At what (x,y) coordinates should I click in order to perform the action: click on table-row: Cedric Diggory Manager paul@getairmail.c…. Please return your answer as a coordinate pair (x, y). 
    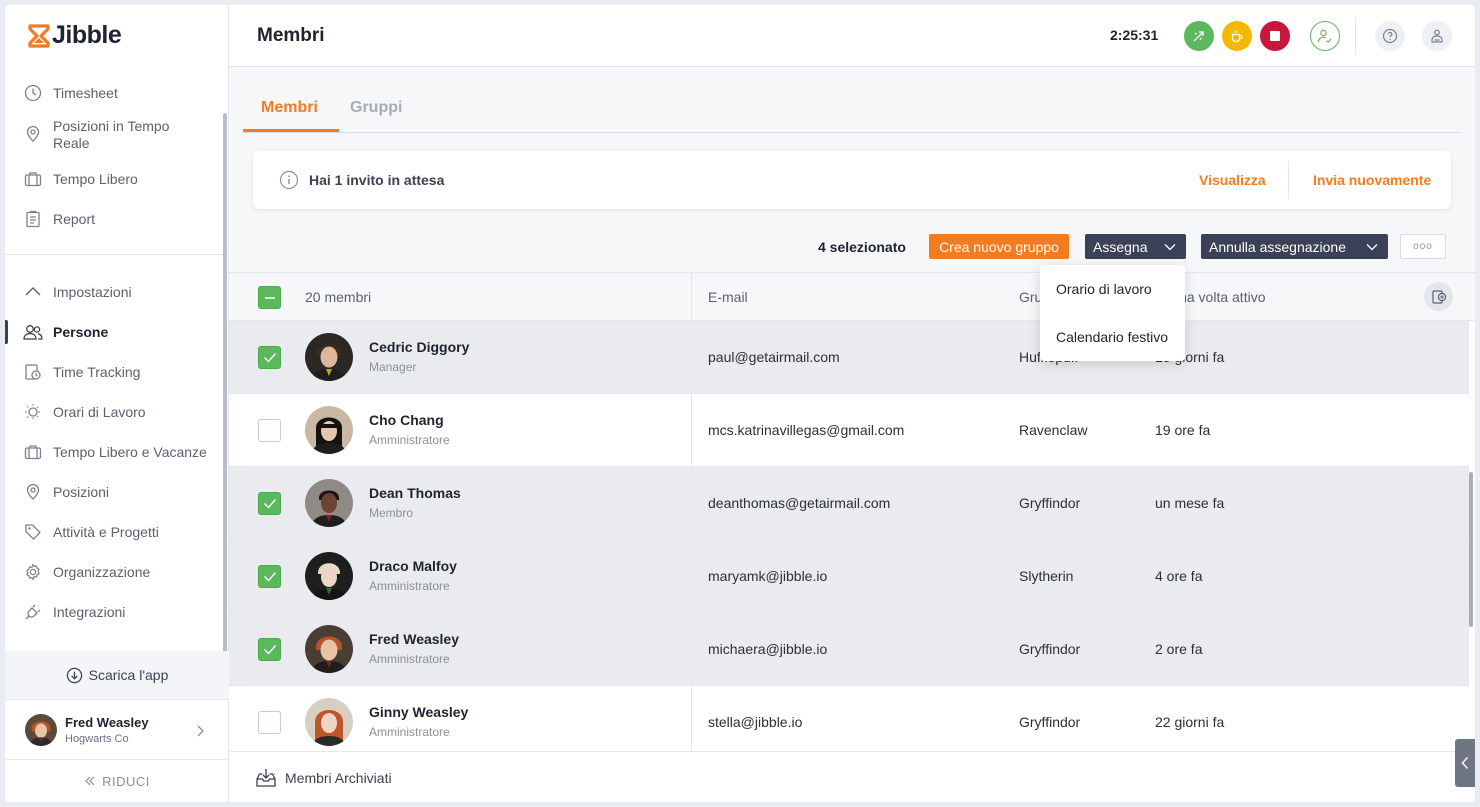
    Looking at the image, I should click on (849, 357).